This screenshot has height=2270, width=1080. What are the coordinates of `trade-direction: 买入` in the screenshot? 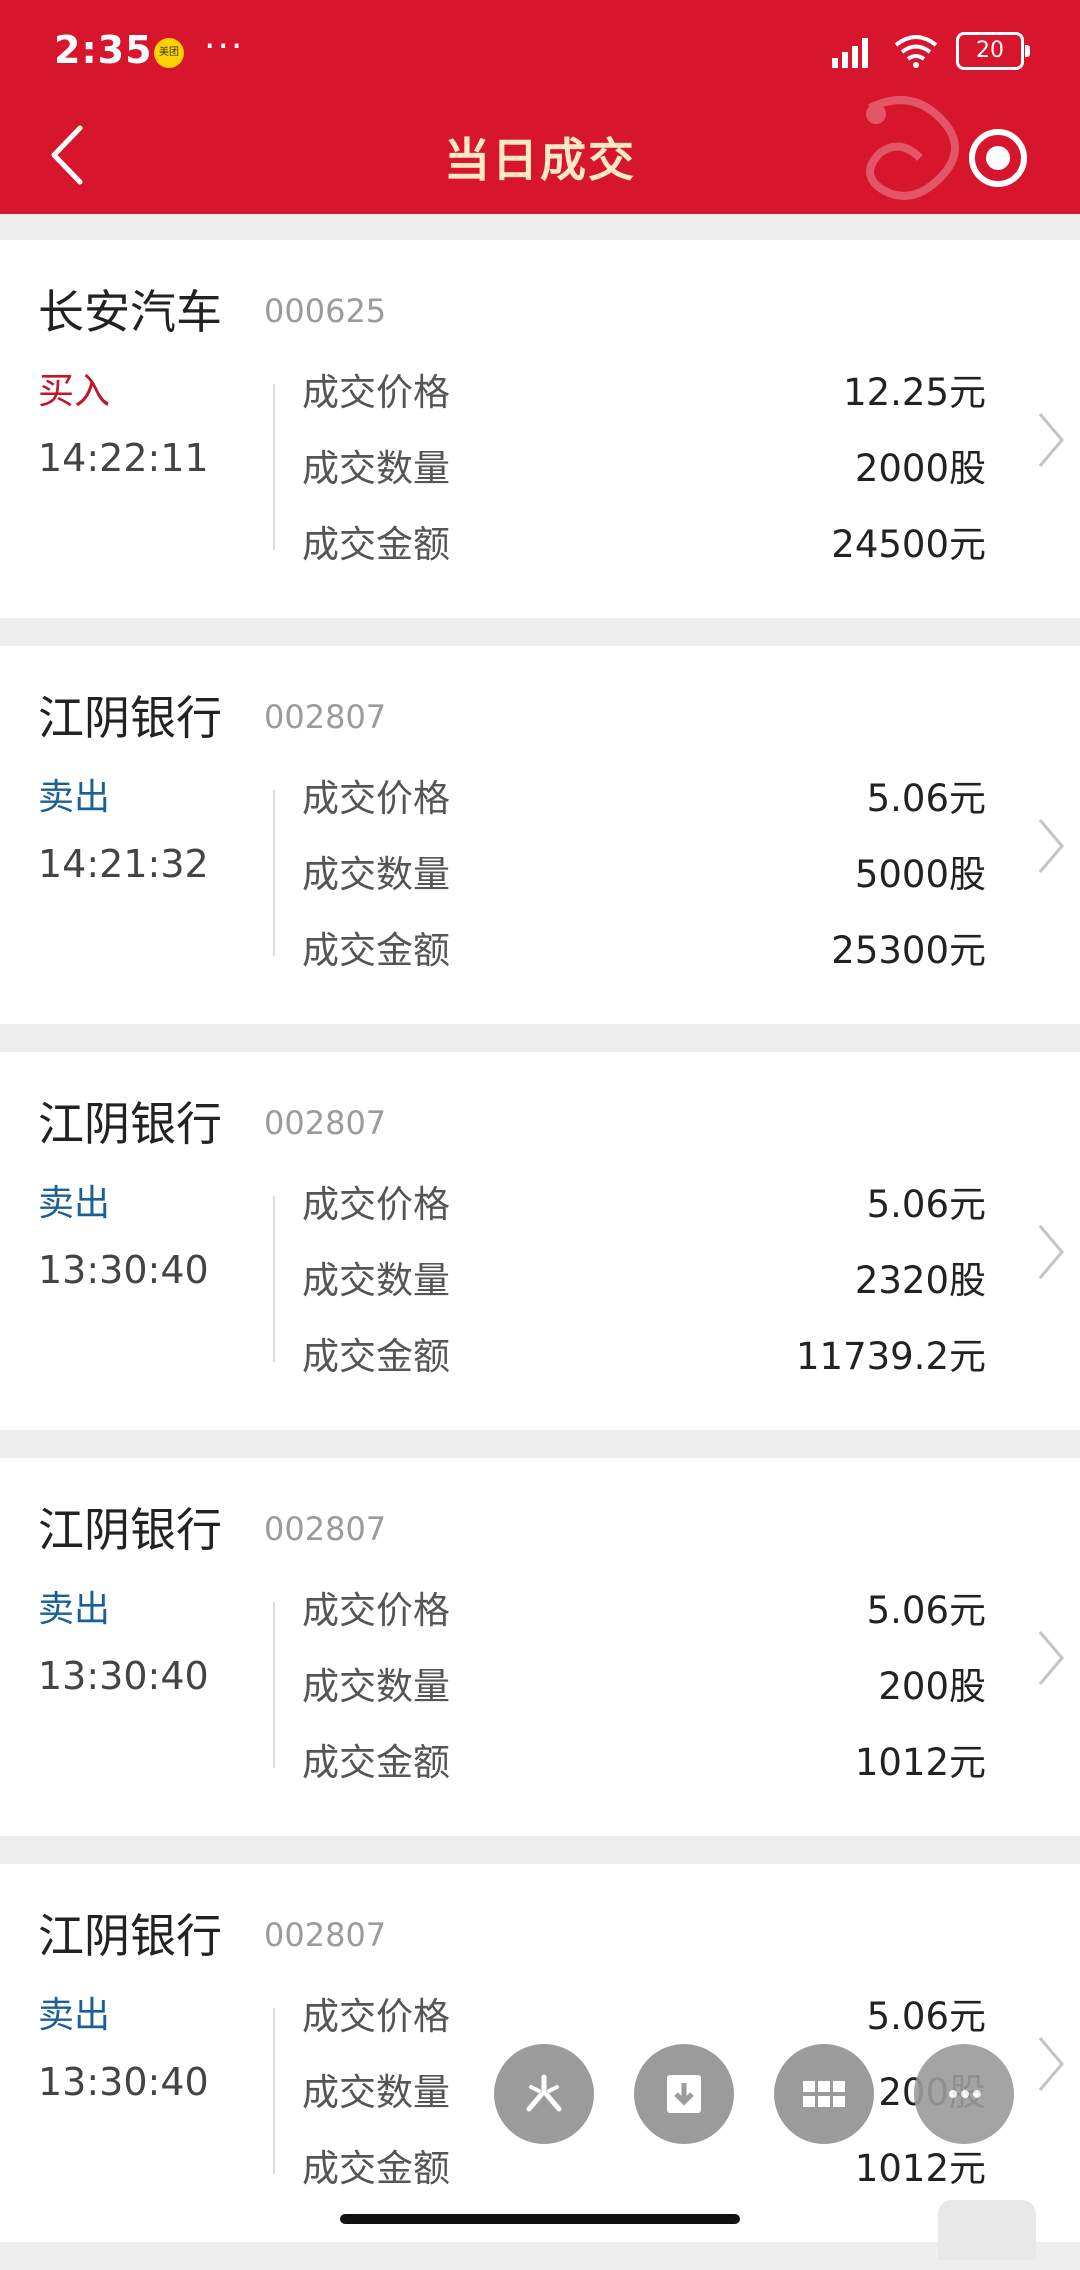 It's located at (74, 391).